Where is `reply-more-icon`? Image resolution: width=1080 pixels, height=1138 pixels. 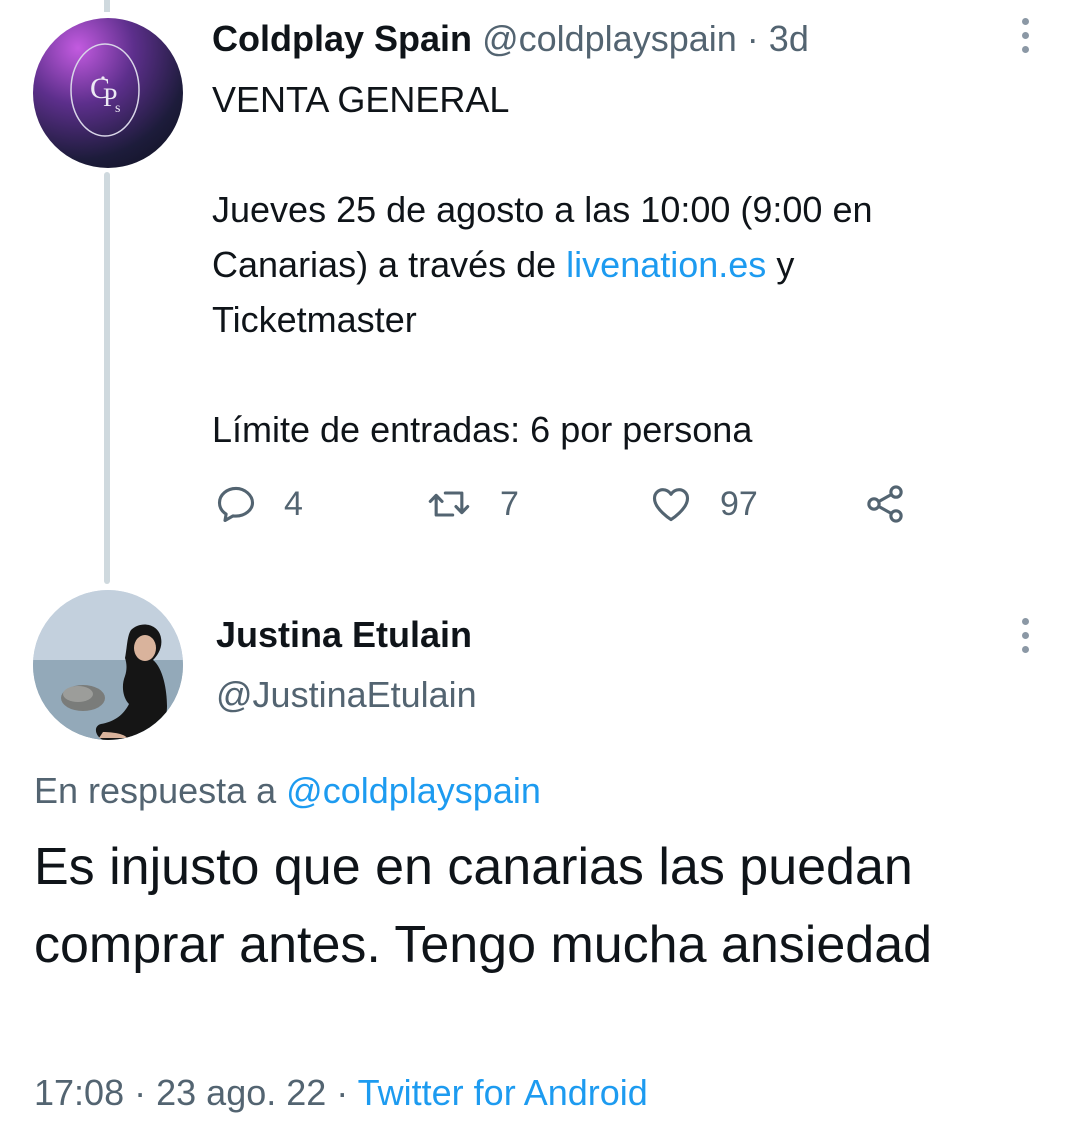 reply-more-icon is located at coordinates (1025, 635).